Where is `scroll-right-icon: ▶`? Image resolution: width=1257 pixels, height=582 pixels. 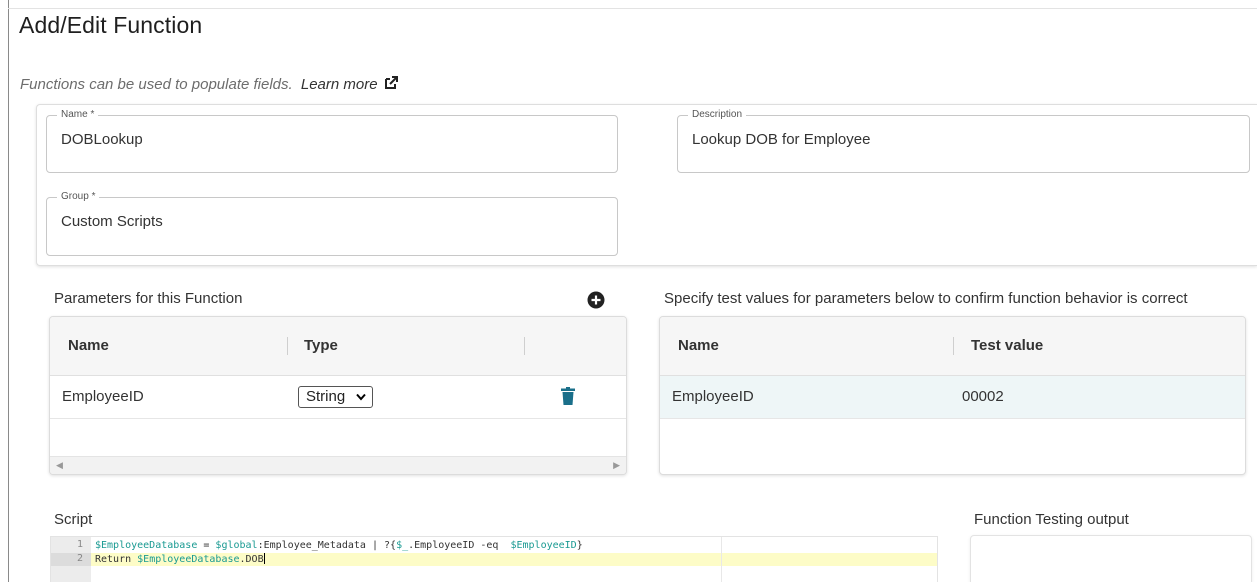
scroll-right-icon: ▶ is located at coordinates (616, 465).